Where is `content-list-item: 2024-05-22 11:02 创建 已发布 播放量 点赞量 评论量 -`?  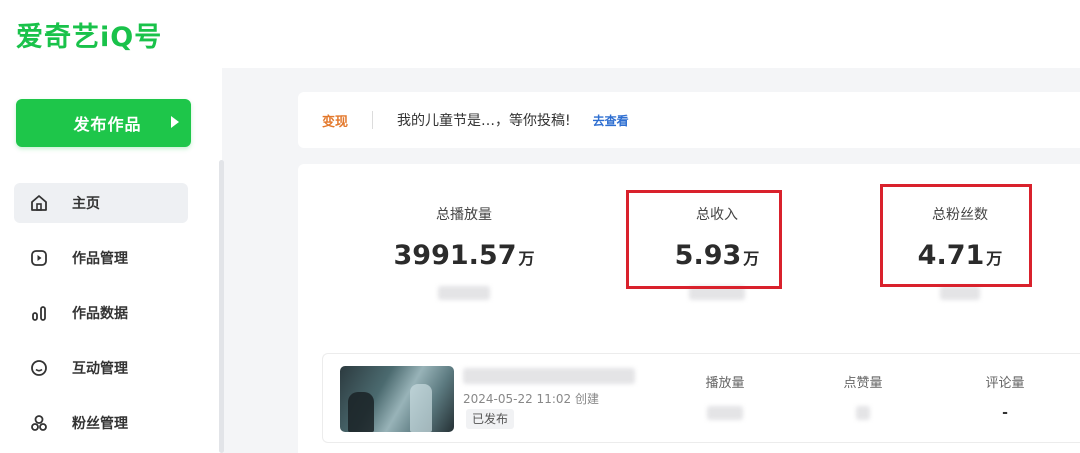
content-list-item: 2024-05-22 11:02 创建 已发布 播放量 点赞量 评论量 - is located at coordinates (701, 398).